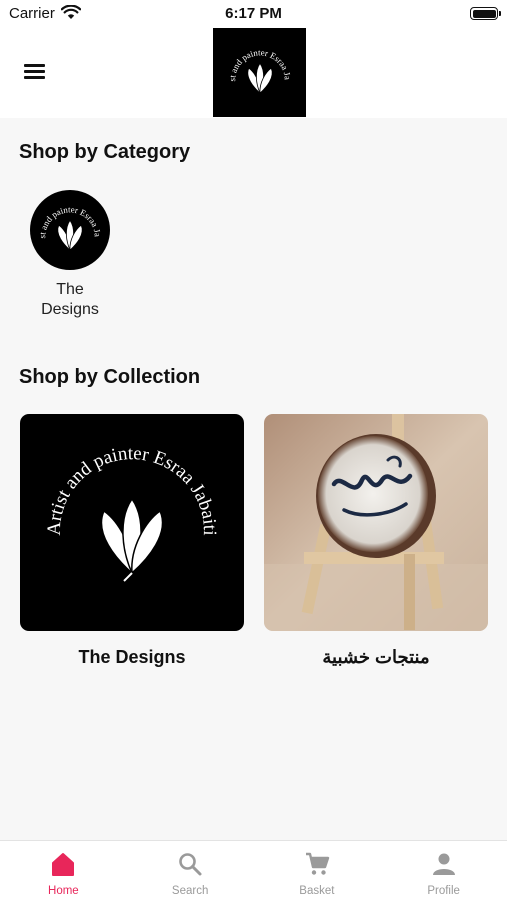 This screenshot has height=900, width=507. What do you see at coordinates (63, 864) in the screenshot?
I see `home-icon` at bounding box center [63, 864].